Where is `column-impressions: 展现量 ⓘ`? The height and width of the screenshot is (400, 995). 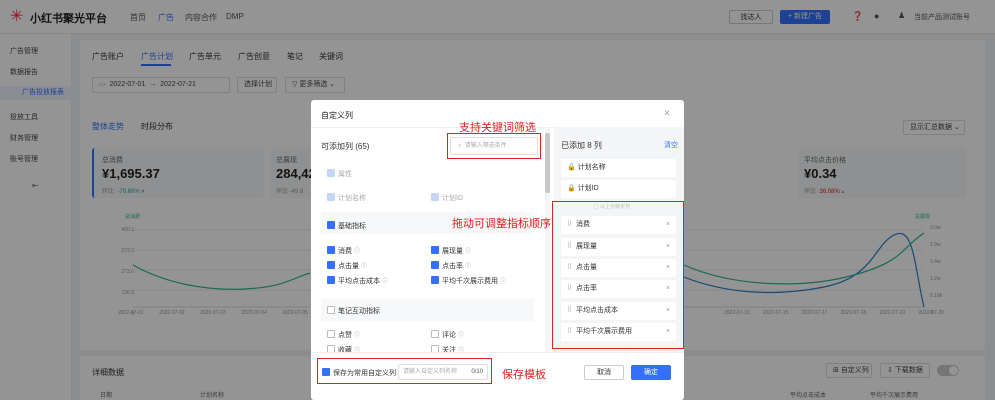 column-impressions: 展现量 ⓘ is located at coordinates (451, 251).